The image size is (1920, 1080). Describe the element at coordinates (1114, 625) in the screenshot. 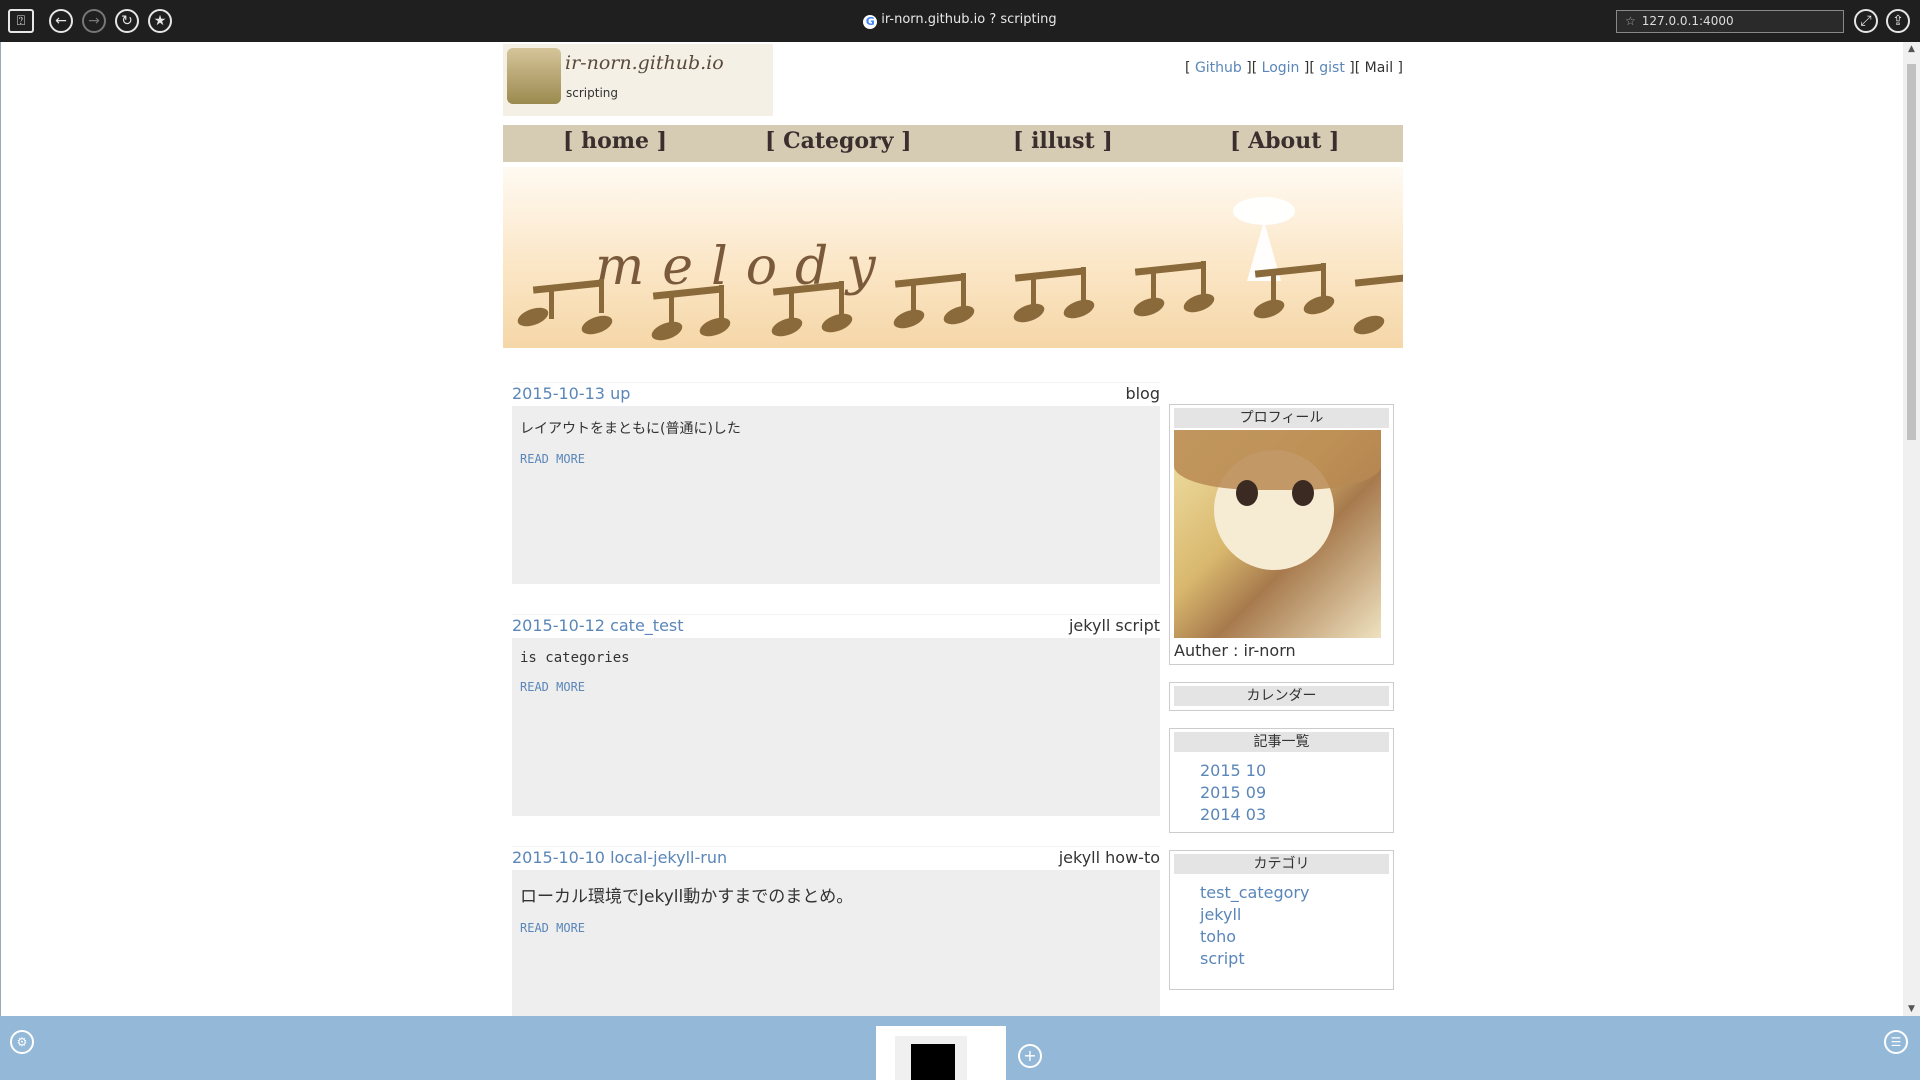

I see `post-category: jekyll script` at that location.